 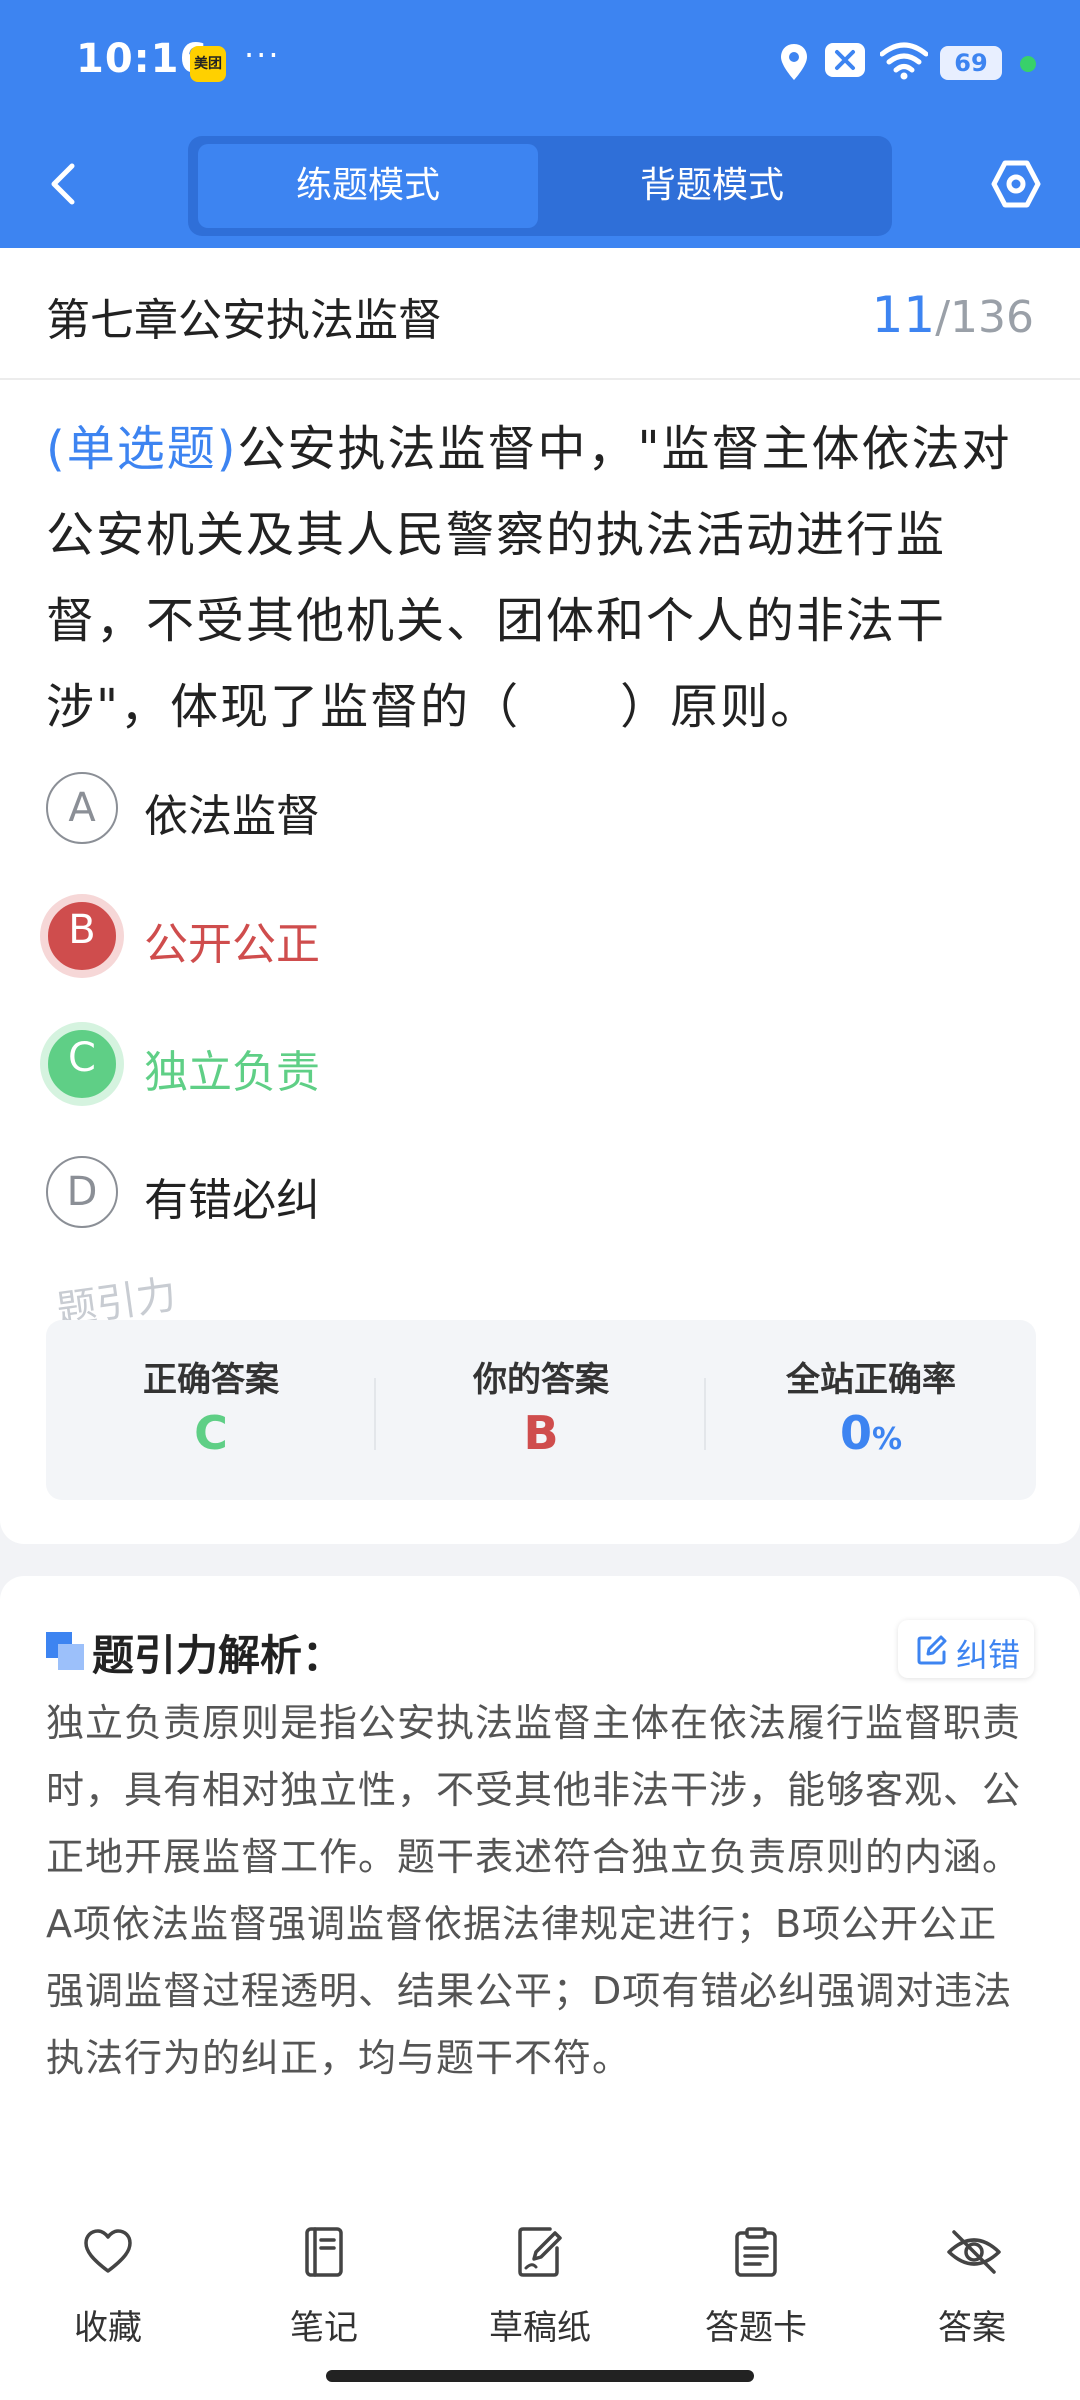 I want to click on report-error-label: 纠错, so click(x=988, y=1655).